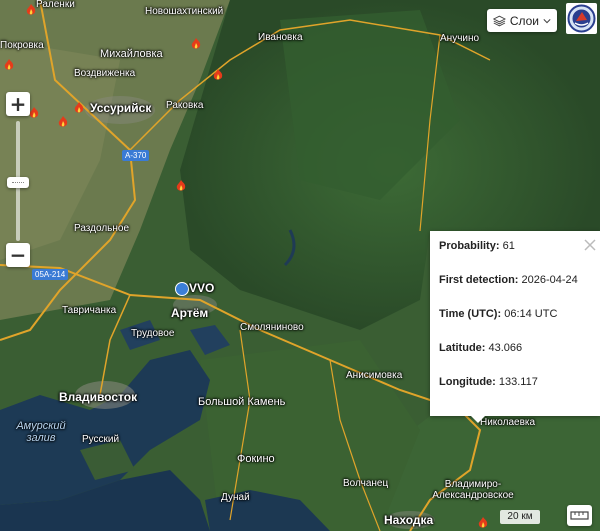 The width and height of the screenshot is (600, 531). What do you see at coordinates (22, 45) in the screenshot?
I see `place-label: Покровка` at bounding box center [22, 45].